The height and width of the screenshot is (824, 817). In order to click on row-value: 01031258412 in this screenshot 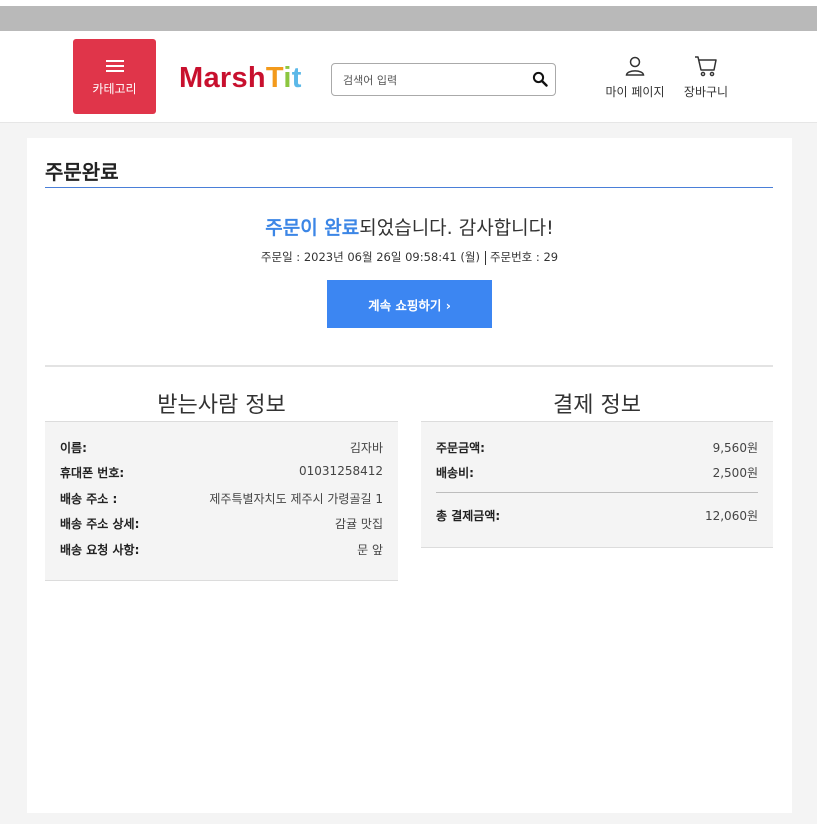, I will do `click(341, 471)`.